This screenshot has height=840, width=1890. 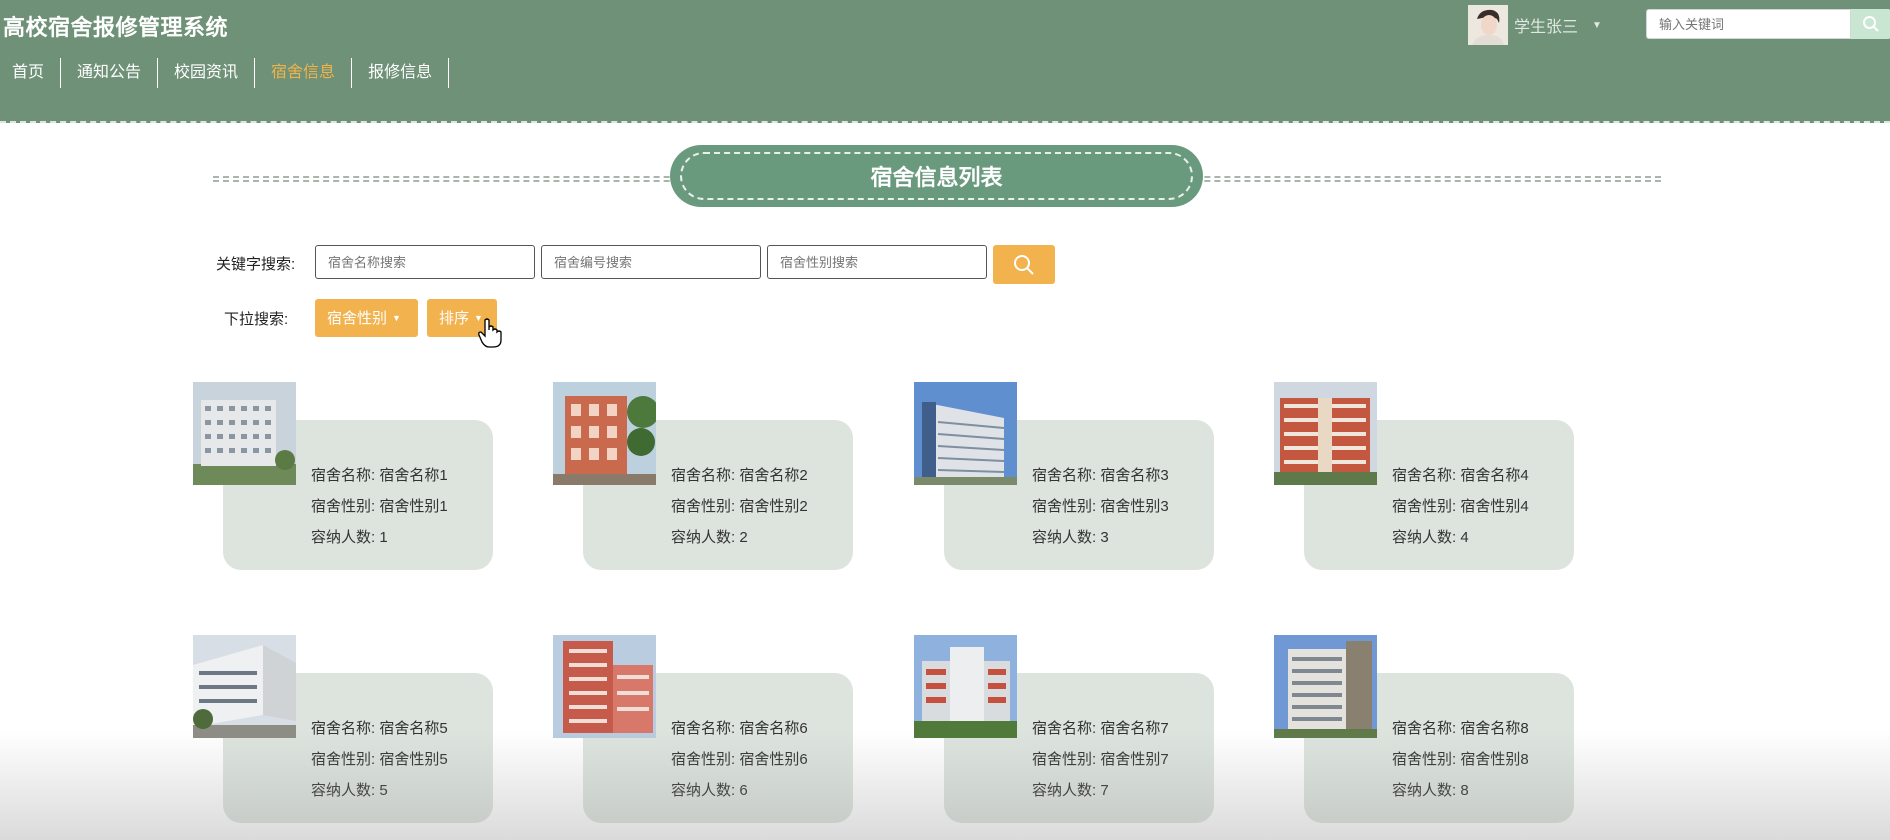 What do you see at coordinates (1430, 789) in the screenshot?
I see `dorm-capacity: 容纳人数: 8` at bounding box center [1430, 789].